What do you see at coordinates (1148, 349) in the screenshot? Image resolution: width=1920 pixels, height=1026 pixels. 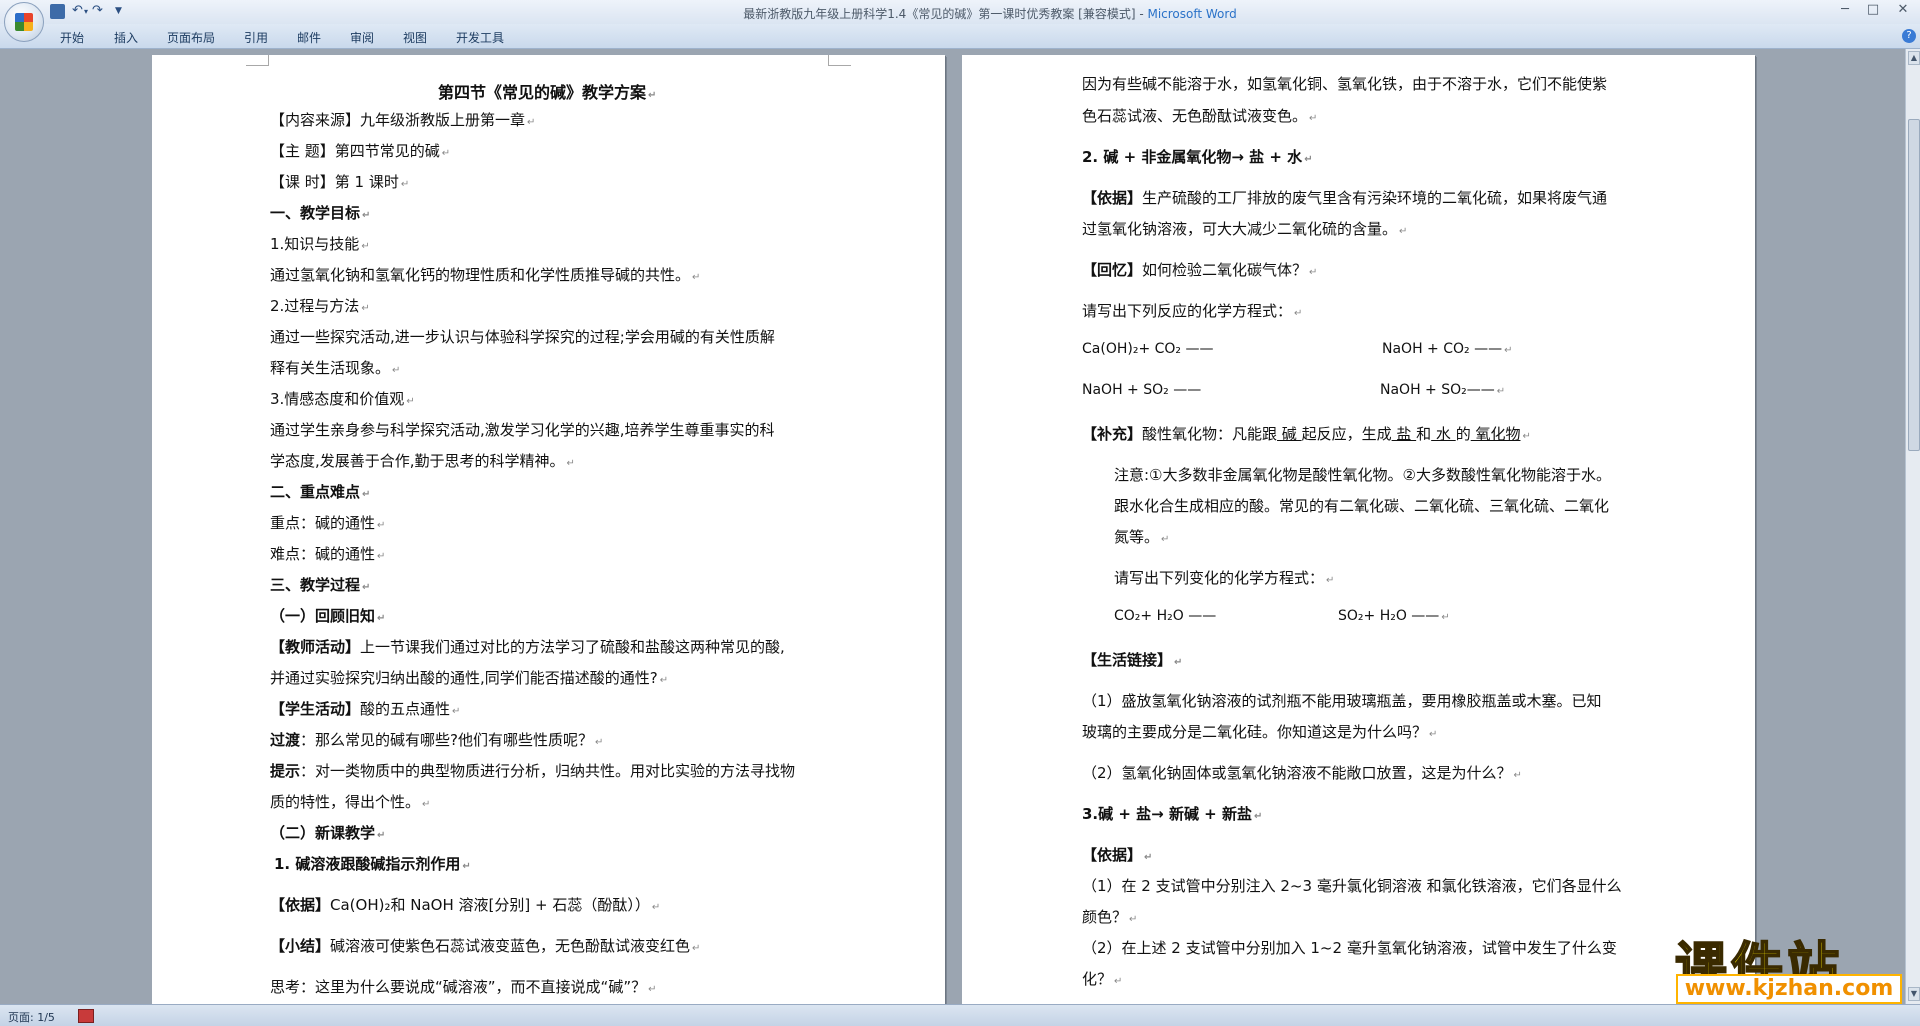 I see `equation: Ca(OH)₂+ CO₂ ——` at bounding box center [1148, 349].